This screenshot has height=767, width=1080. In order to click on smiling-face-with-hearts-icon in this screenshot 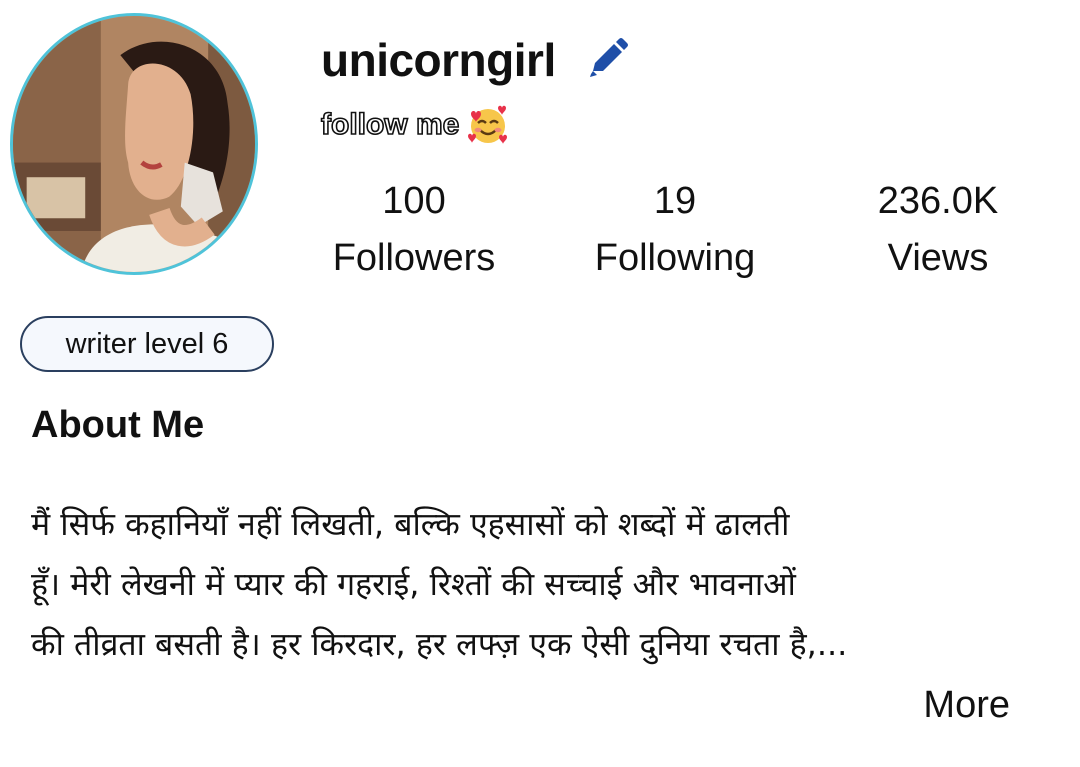, I will do `click(488, 125)`.